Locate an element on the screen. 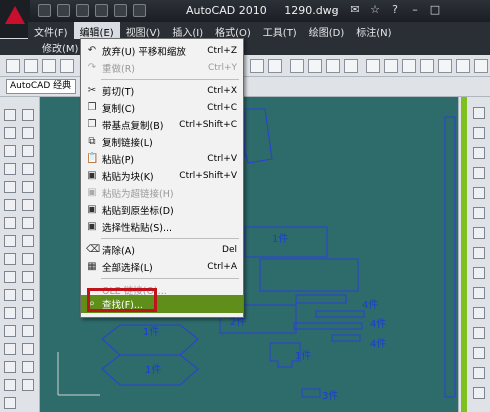 Image resolution: width=490 pixels, height=412 pixels. move-icon is located at coordinates (28, 205).